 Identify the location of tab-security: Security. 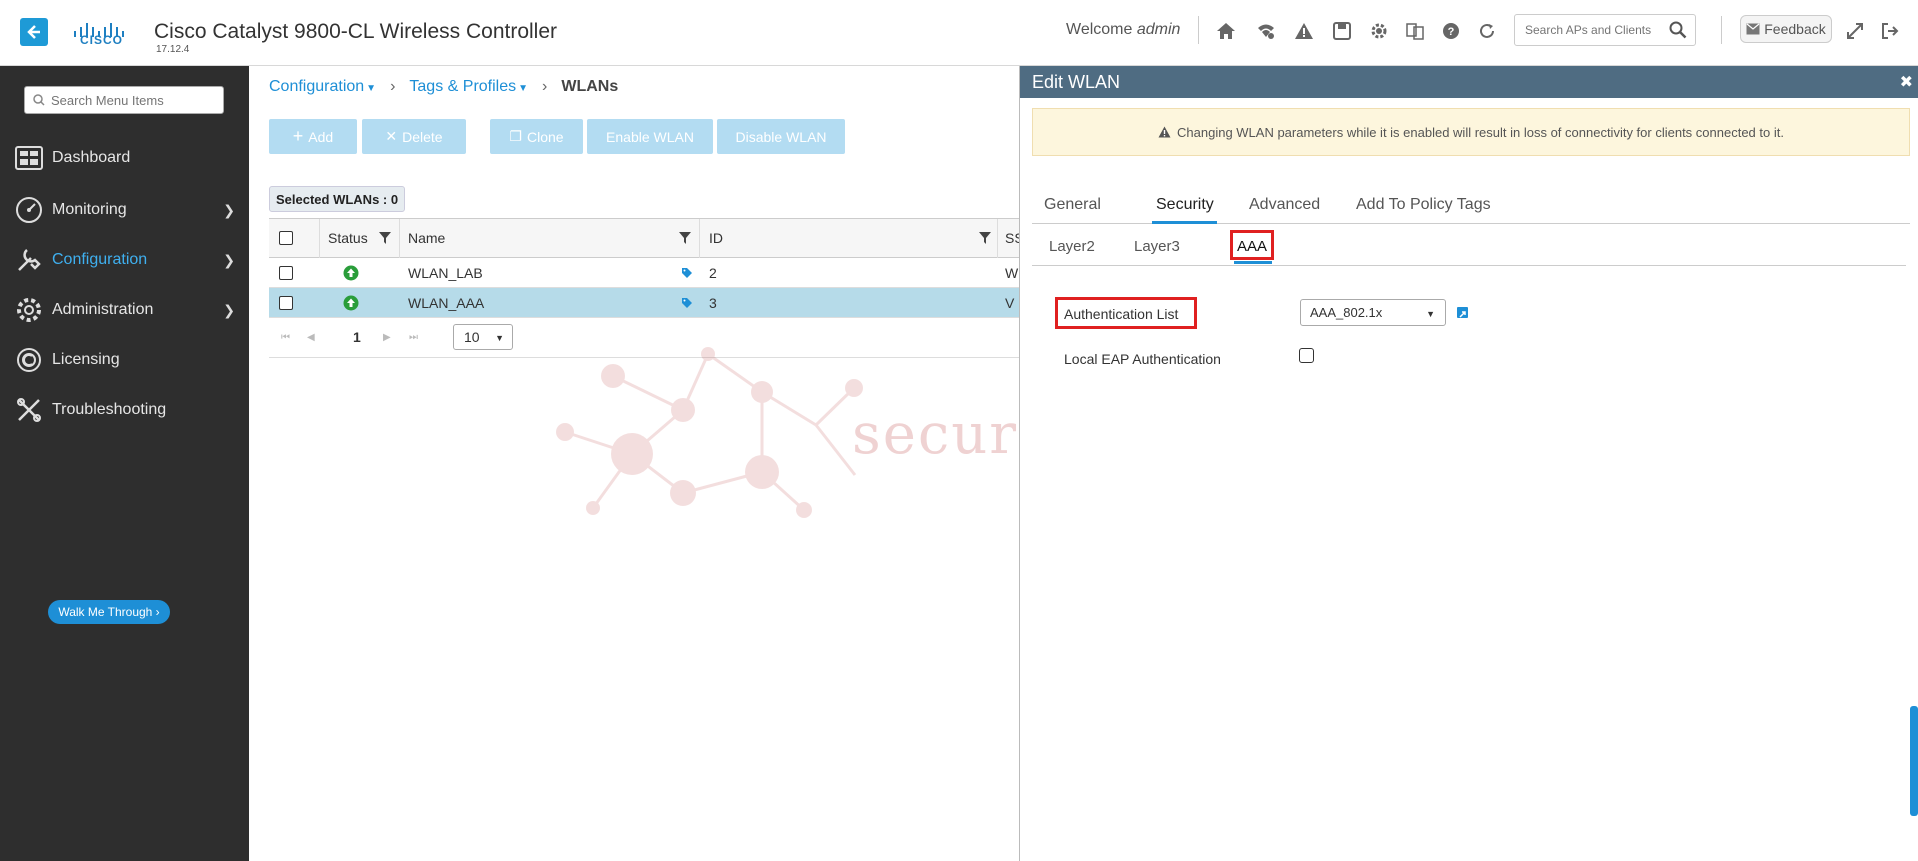
(1185, 205).